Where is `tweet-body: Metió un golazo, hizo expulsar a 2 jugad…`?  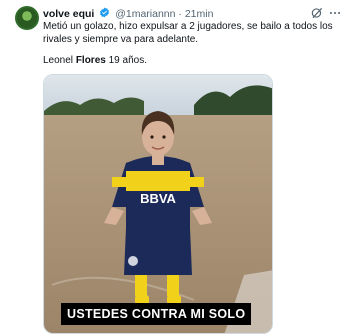
tweet-body: Metió un golazo, hizo expulsar a 2 jugad… is located at coordinates (188, 33).